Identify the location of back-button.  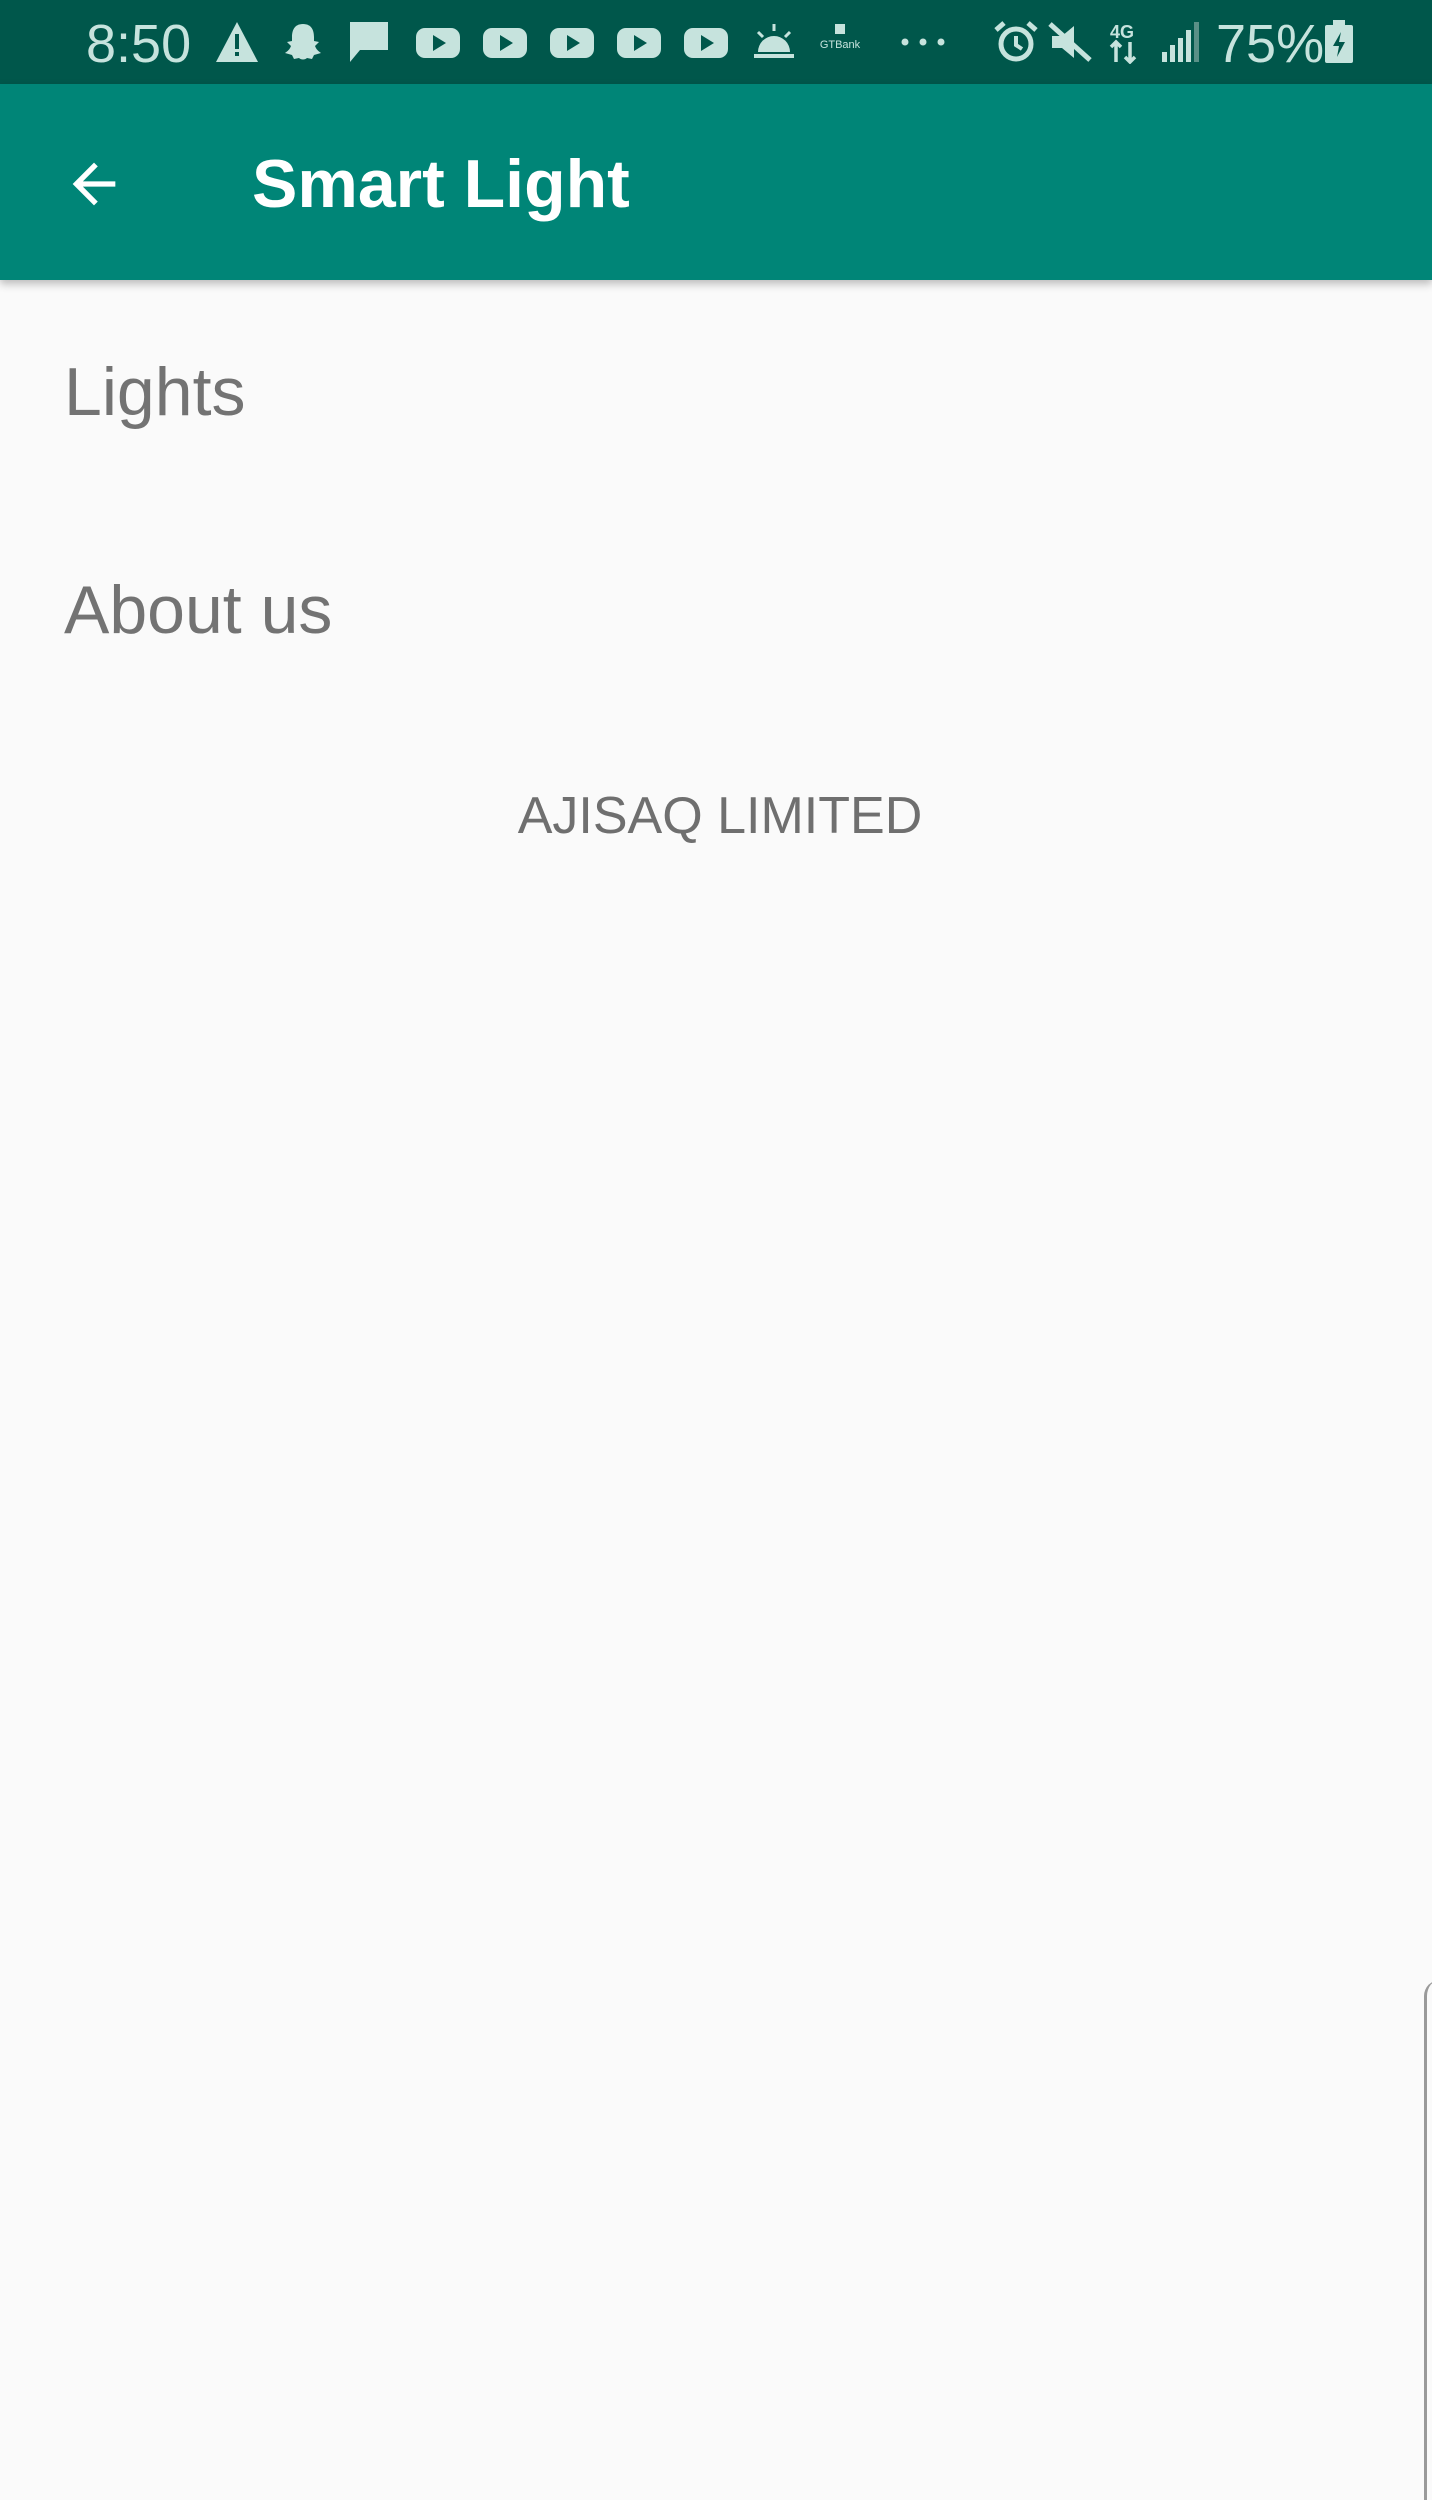
(94, 184).